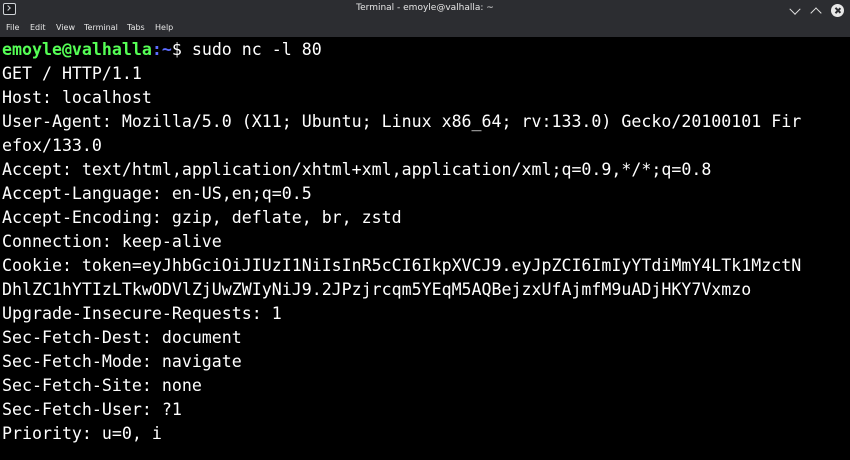 The width and height of the screenshot is (850, 460). What do you see at coordinates (101, 27) in the screenshot?
I see `menu-terminal: Terminal` at bounding box center [101, 27].